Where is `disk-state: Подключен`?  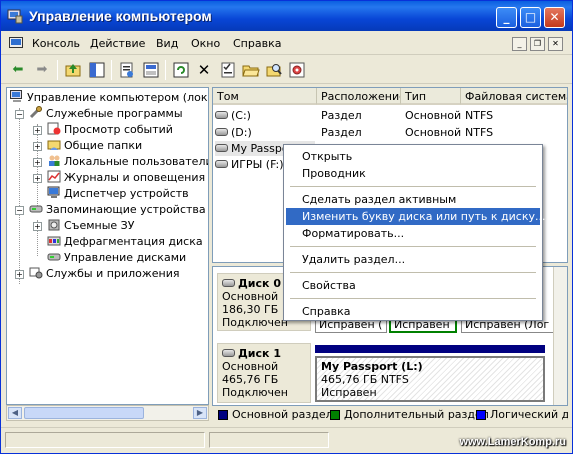
disk-state: Подключен is located at coordinates (255, 392).